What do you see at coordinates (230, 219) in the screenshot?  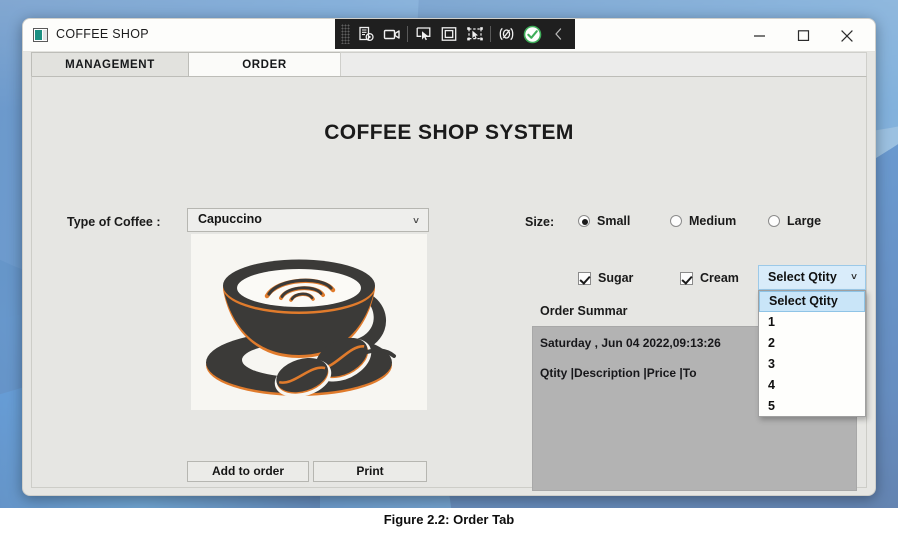 I see `coffee-type-value: Capuccino` at bounding box center [230, 219].